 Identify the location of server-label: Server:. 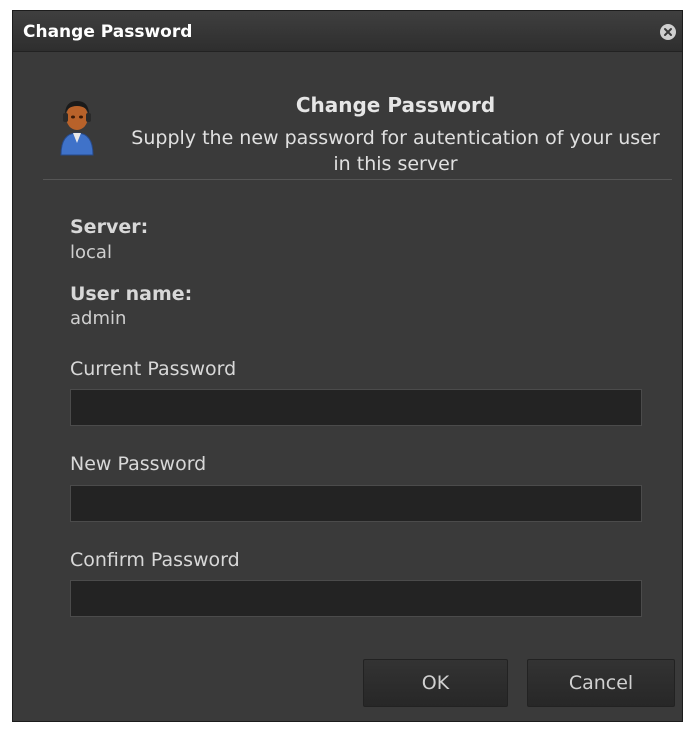
(109, 227).